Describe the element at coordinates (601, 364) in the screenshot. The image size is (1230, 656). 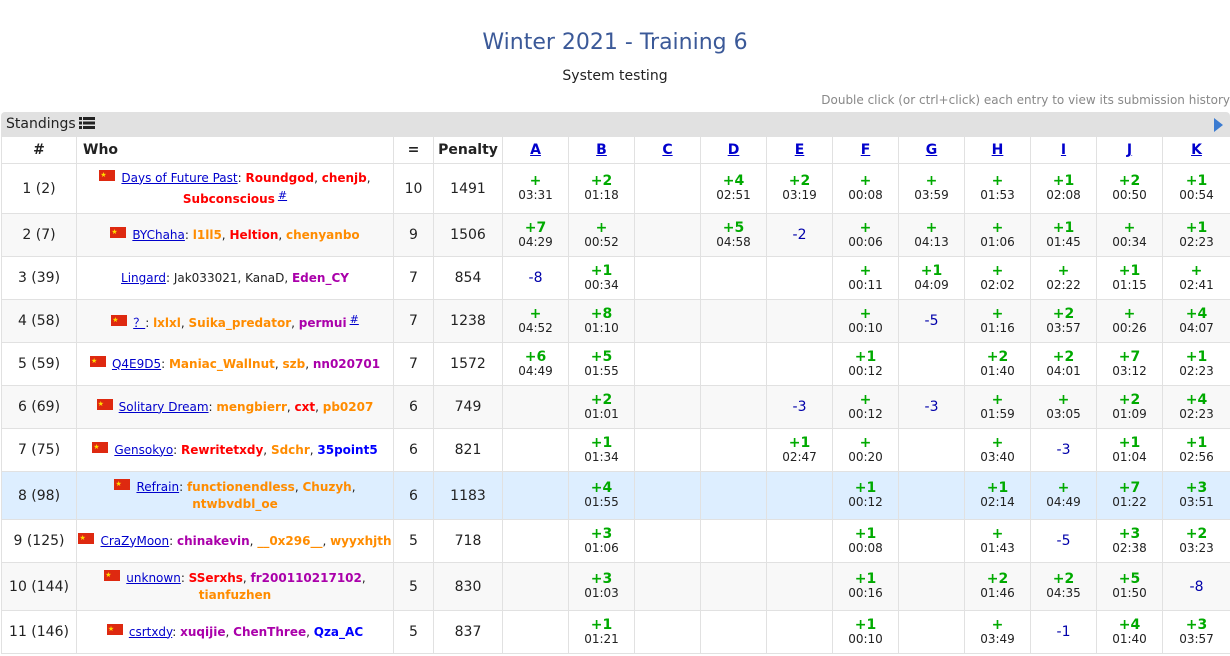
I see `problem-cell-b: +5 01:55` at that location.